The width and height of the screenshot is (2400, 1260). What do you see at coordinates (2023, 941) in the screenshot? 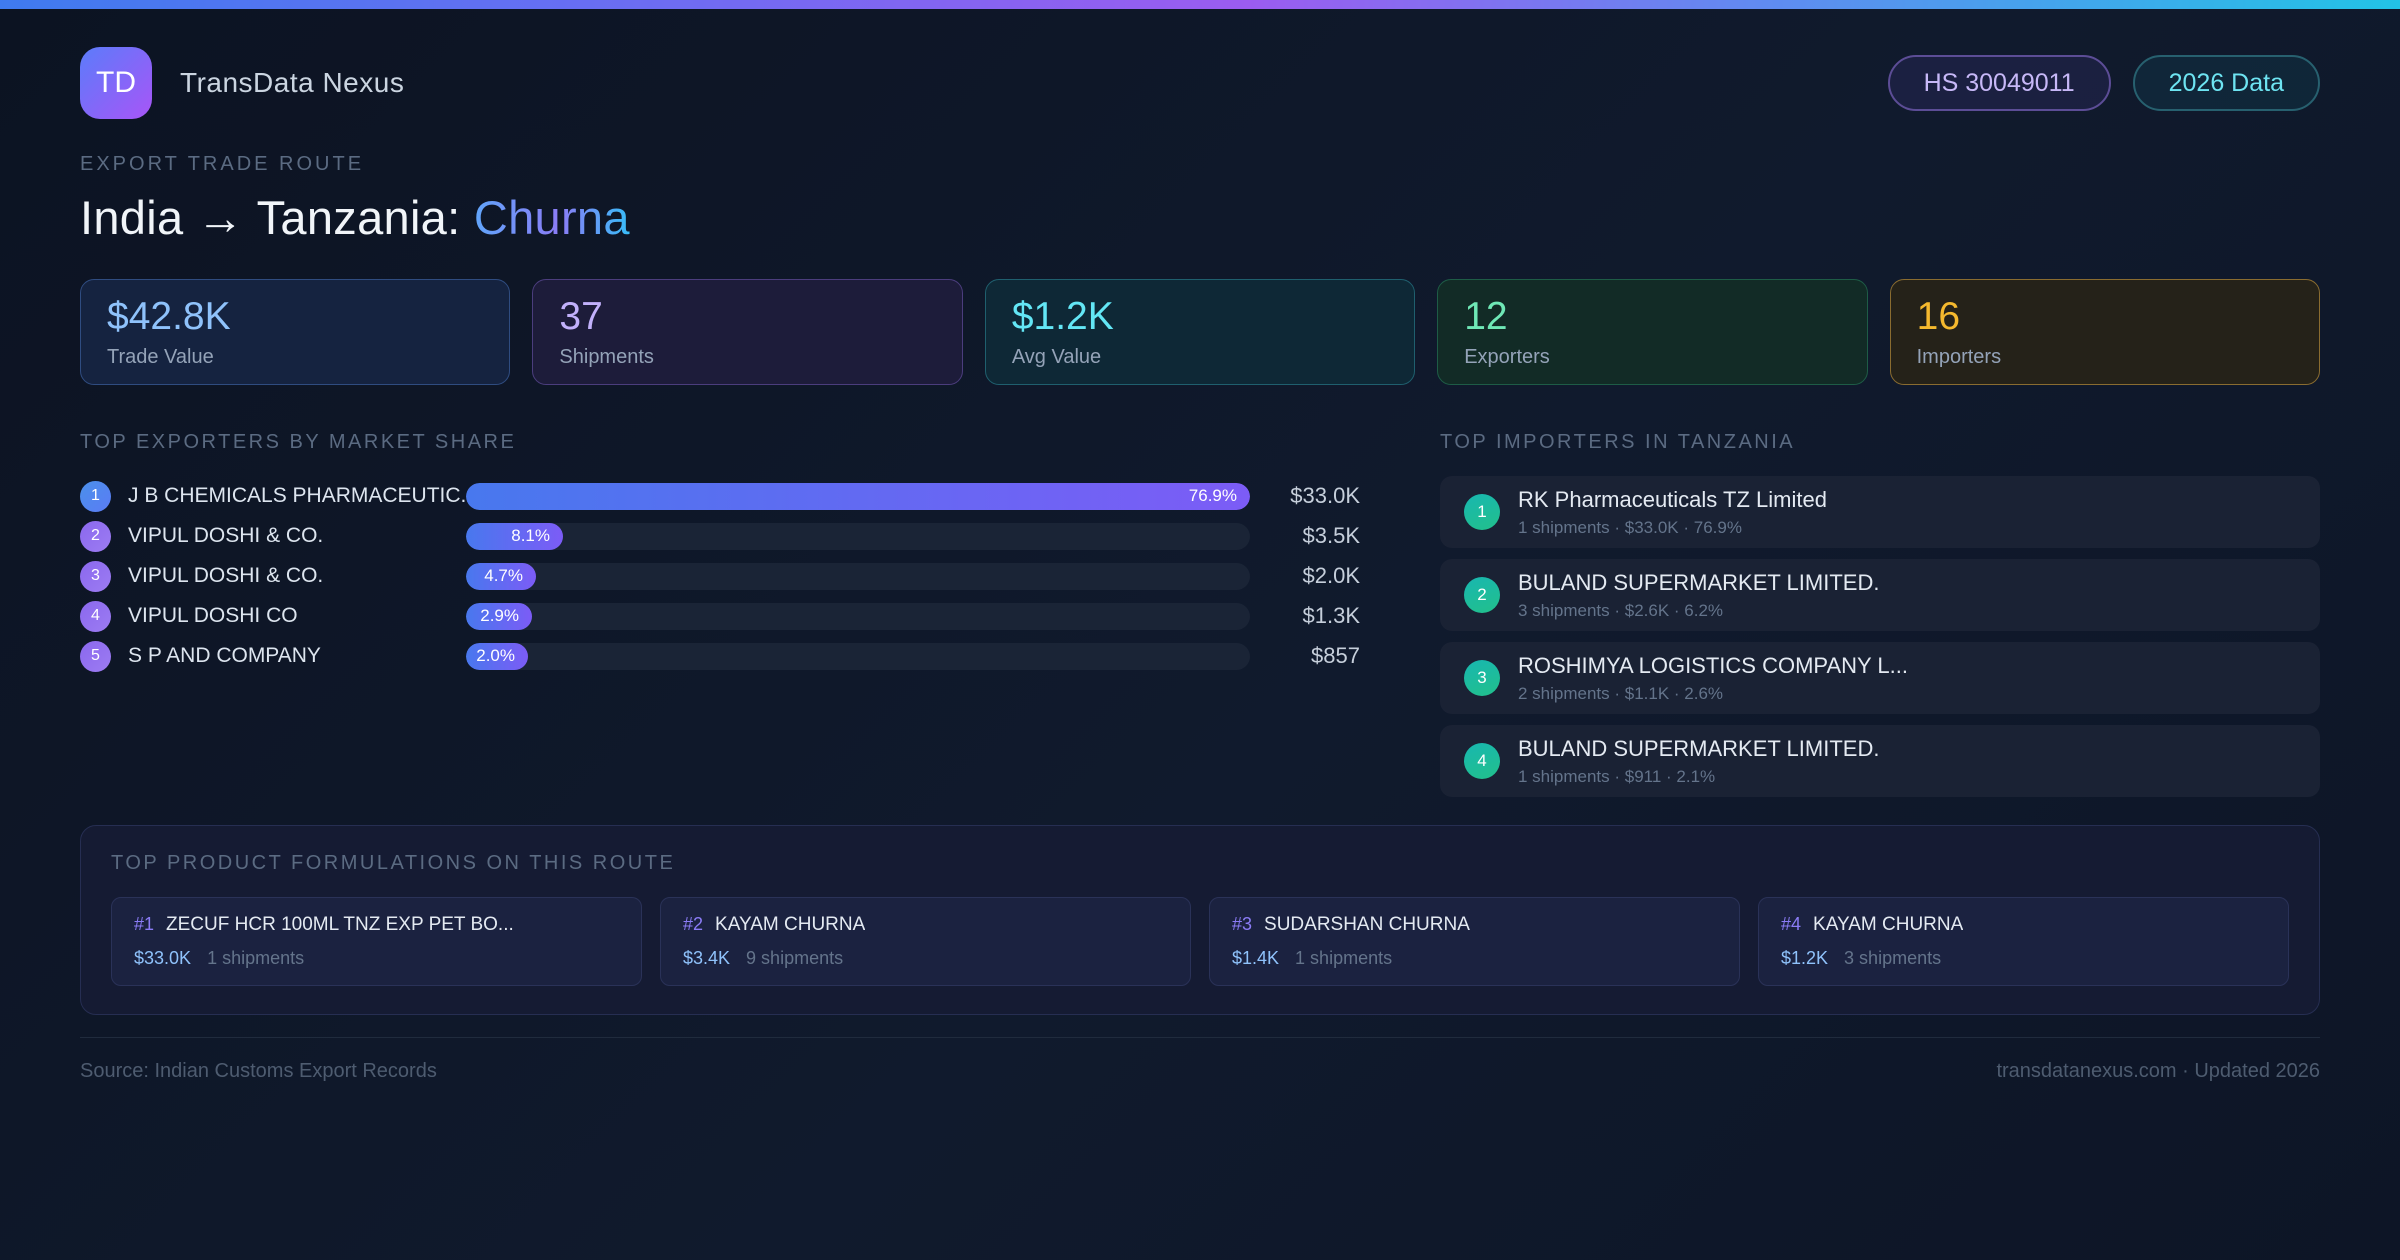
I see `product-card: #4 KAYAM CHURNA $1.2K 3 shipments` at bounding box center [2023, 941].